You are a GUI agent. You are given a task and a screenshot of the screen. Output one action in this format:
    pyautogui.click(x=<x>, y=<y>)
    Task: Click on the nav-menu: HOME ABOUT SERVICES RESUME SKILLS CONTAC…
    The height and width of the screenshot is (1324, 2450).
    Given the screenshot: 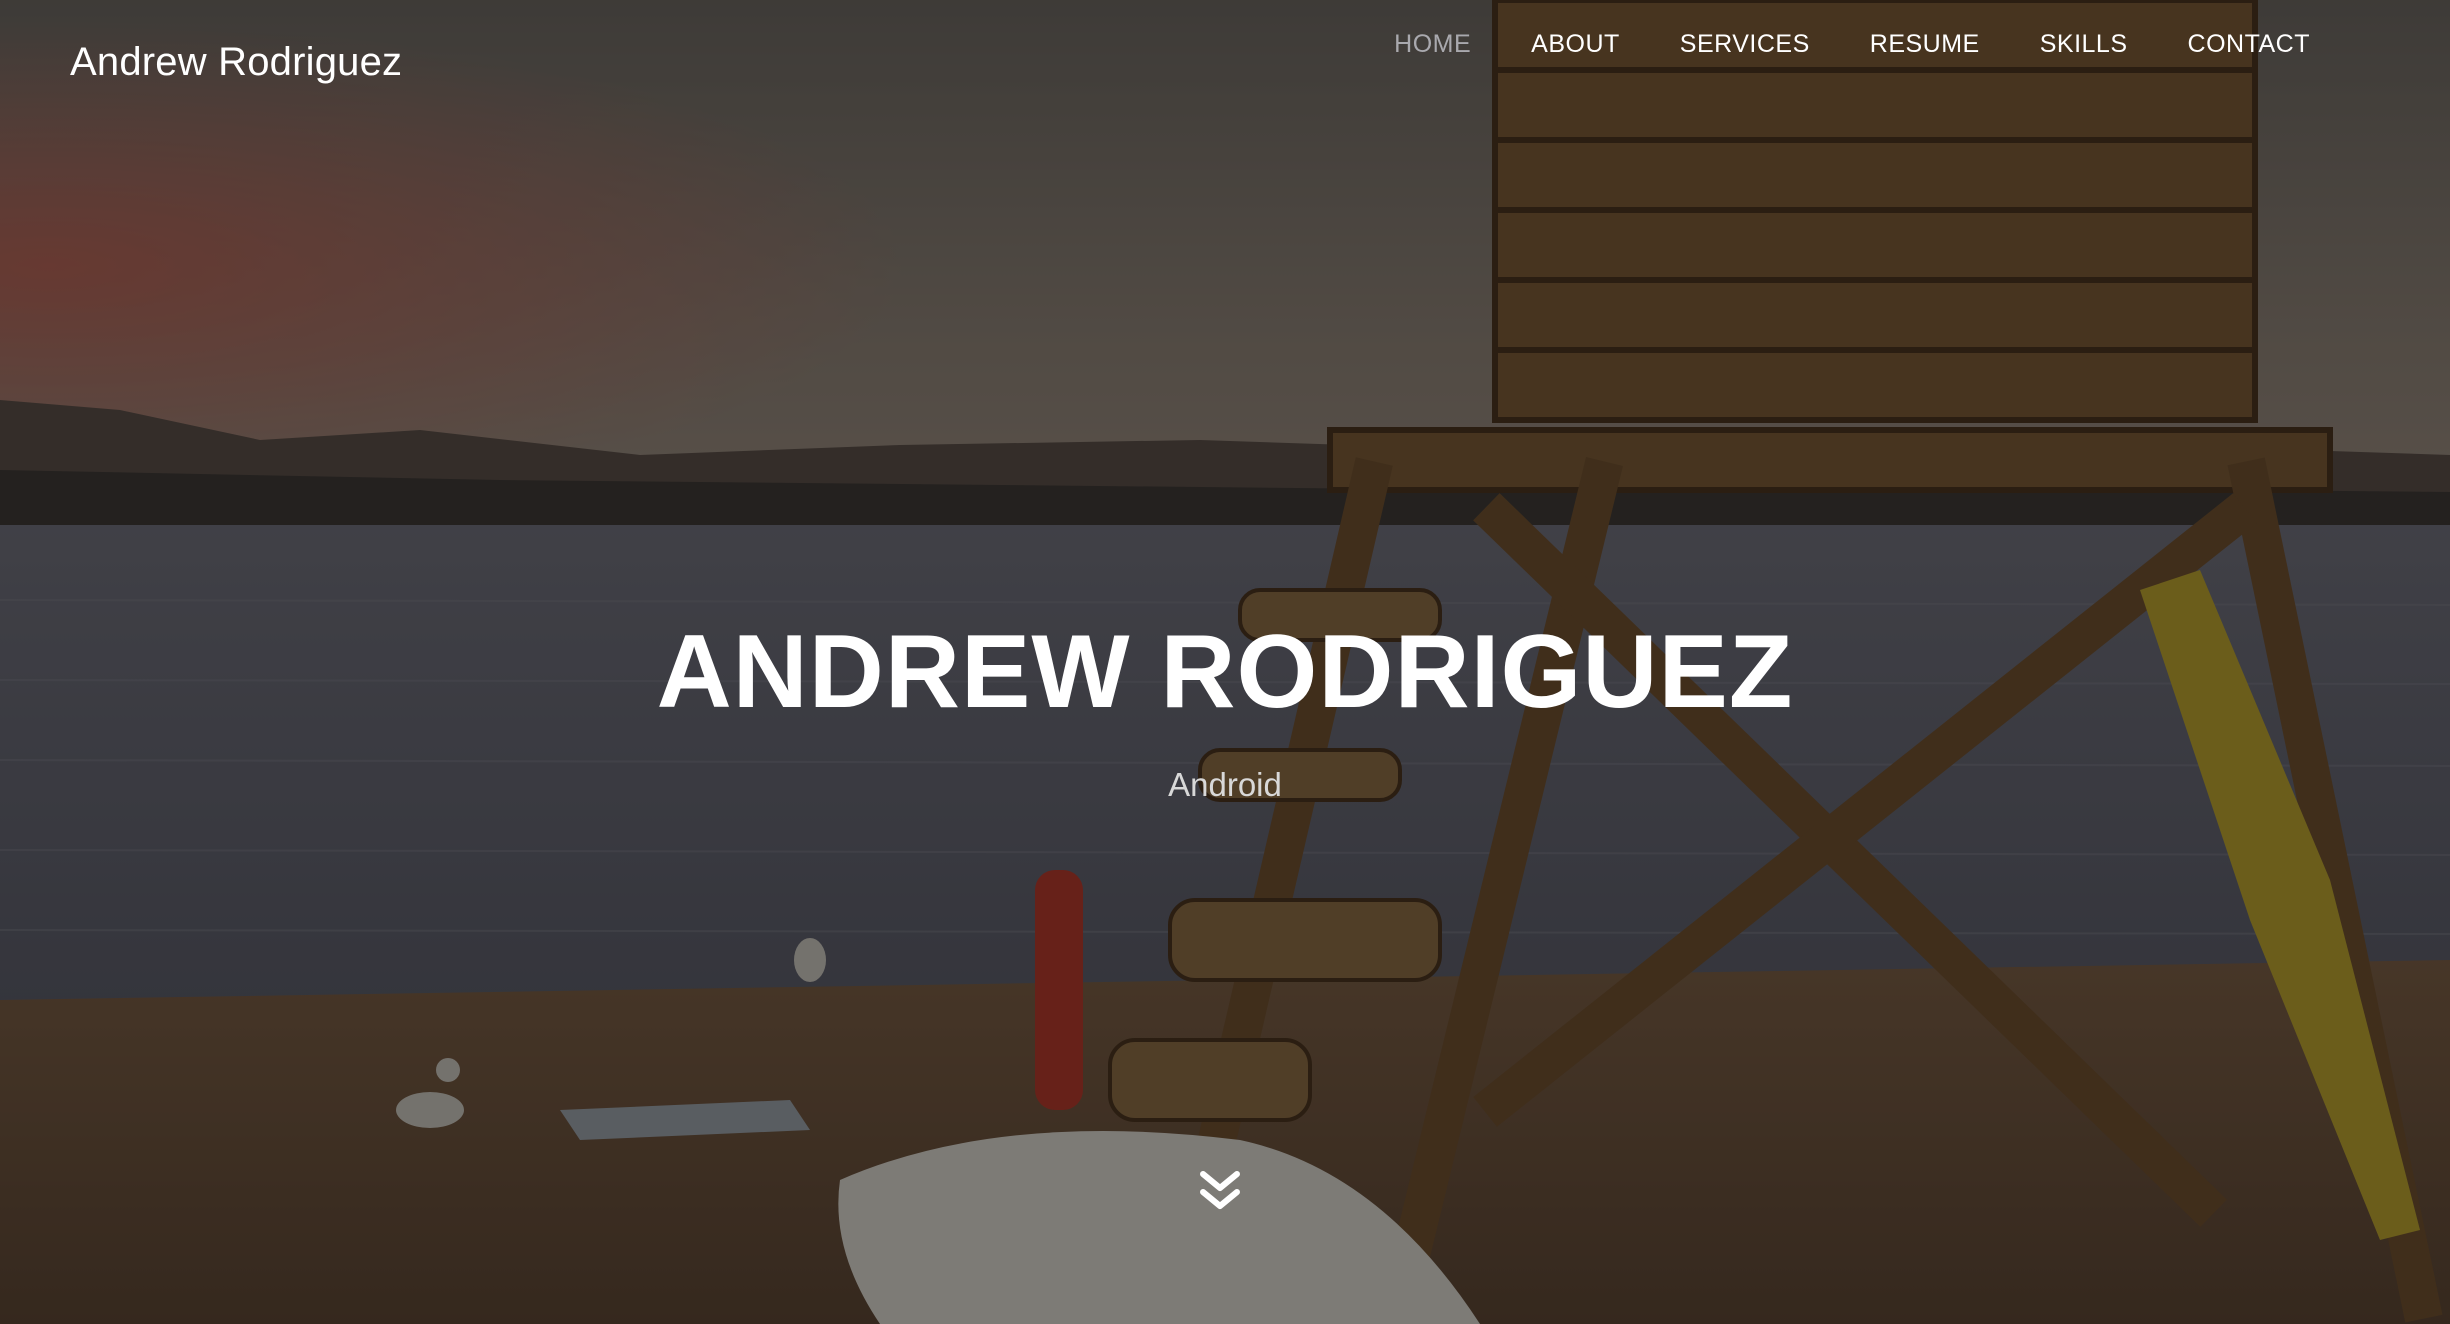 What is the action you would take?
    pyautogui.click(x=1822, y=44)
    